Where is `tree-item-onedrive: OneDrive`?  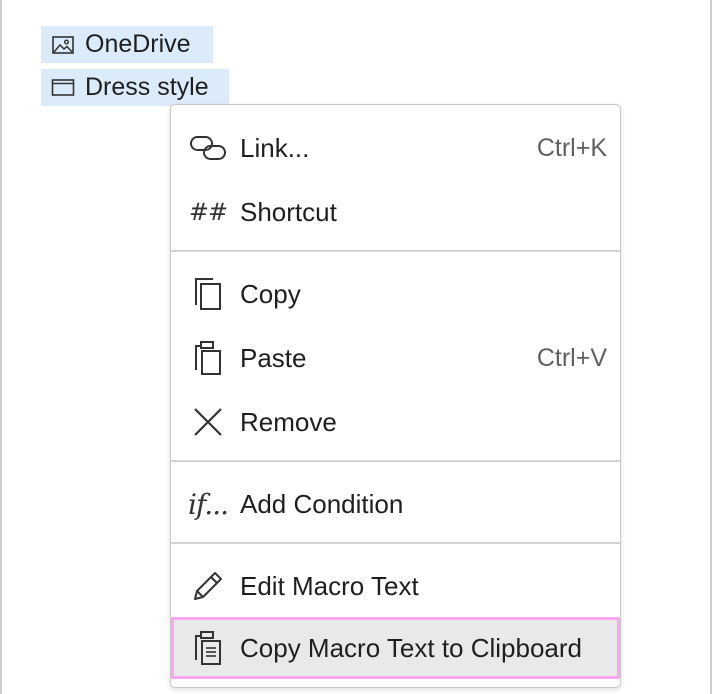
tree-item-onedrive: OneDrive is located at coordinates (127, 44).